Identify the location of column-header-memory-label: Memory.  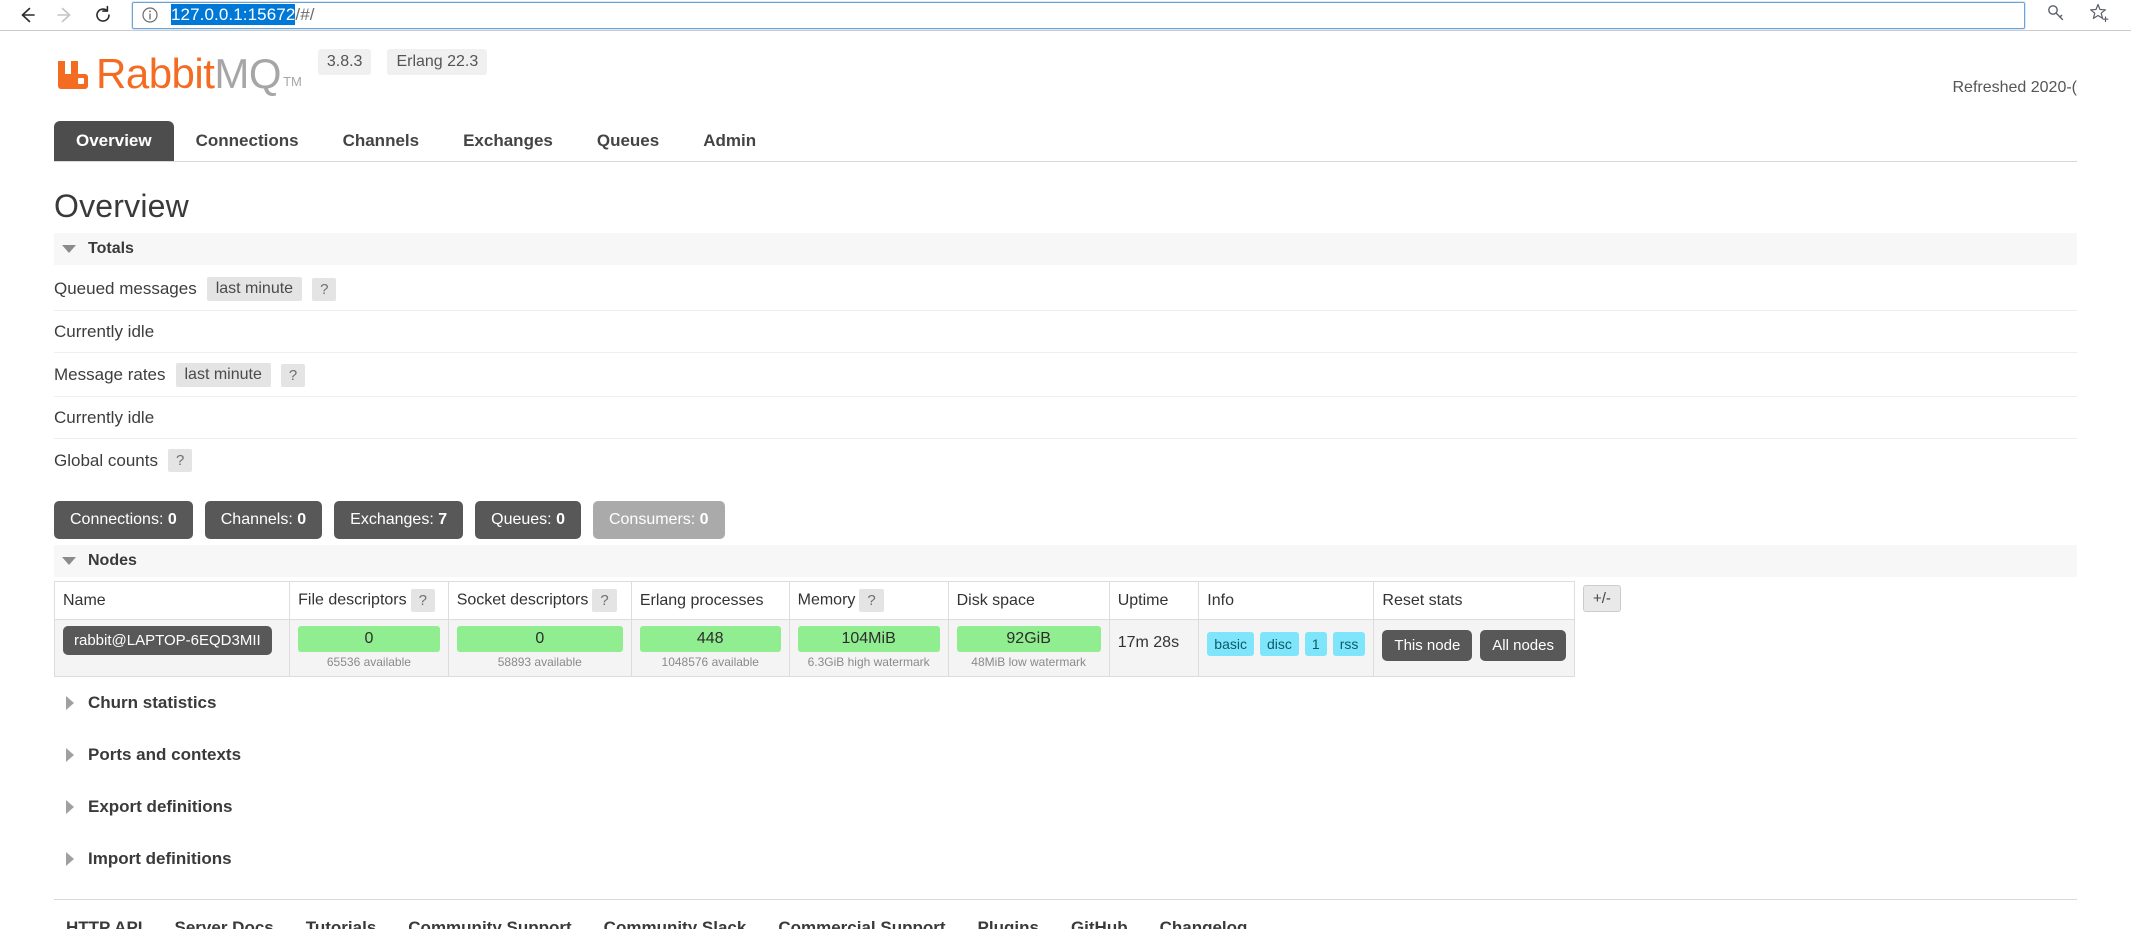
(826, 600).